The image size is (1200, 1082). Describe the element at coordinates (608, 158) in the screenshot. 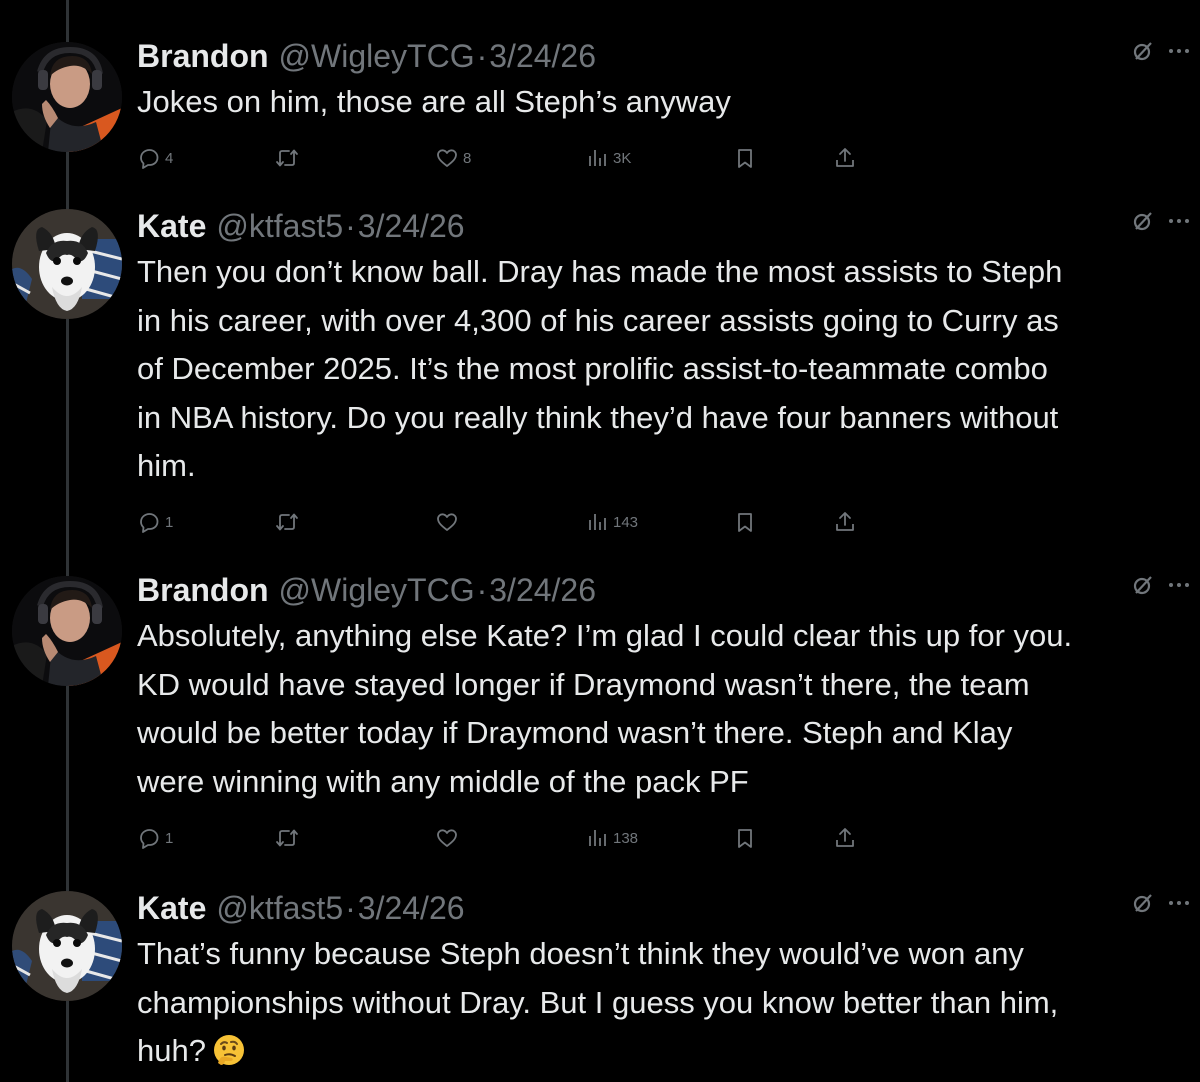

I see `views-button: 3K` at that location.